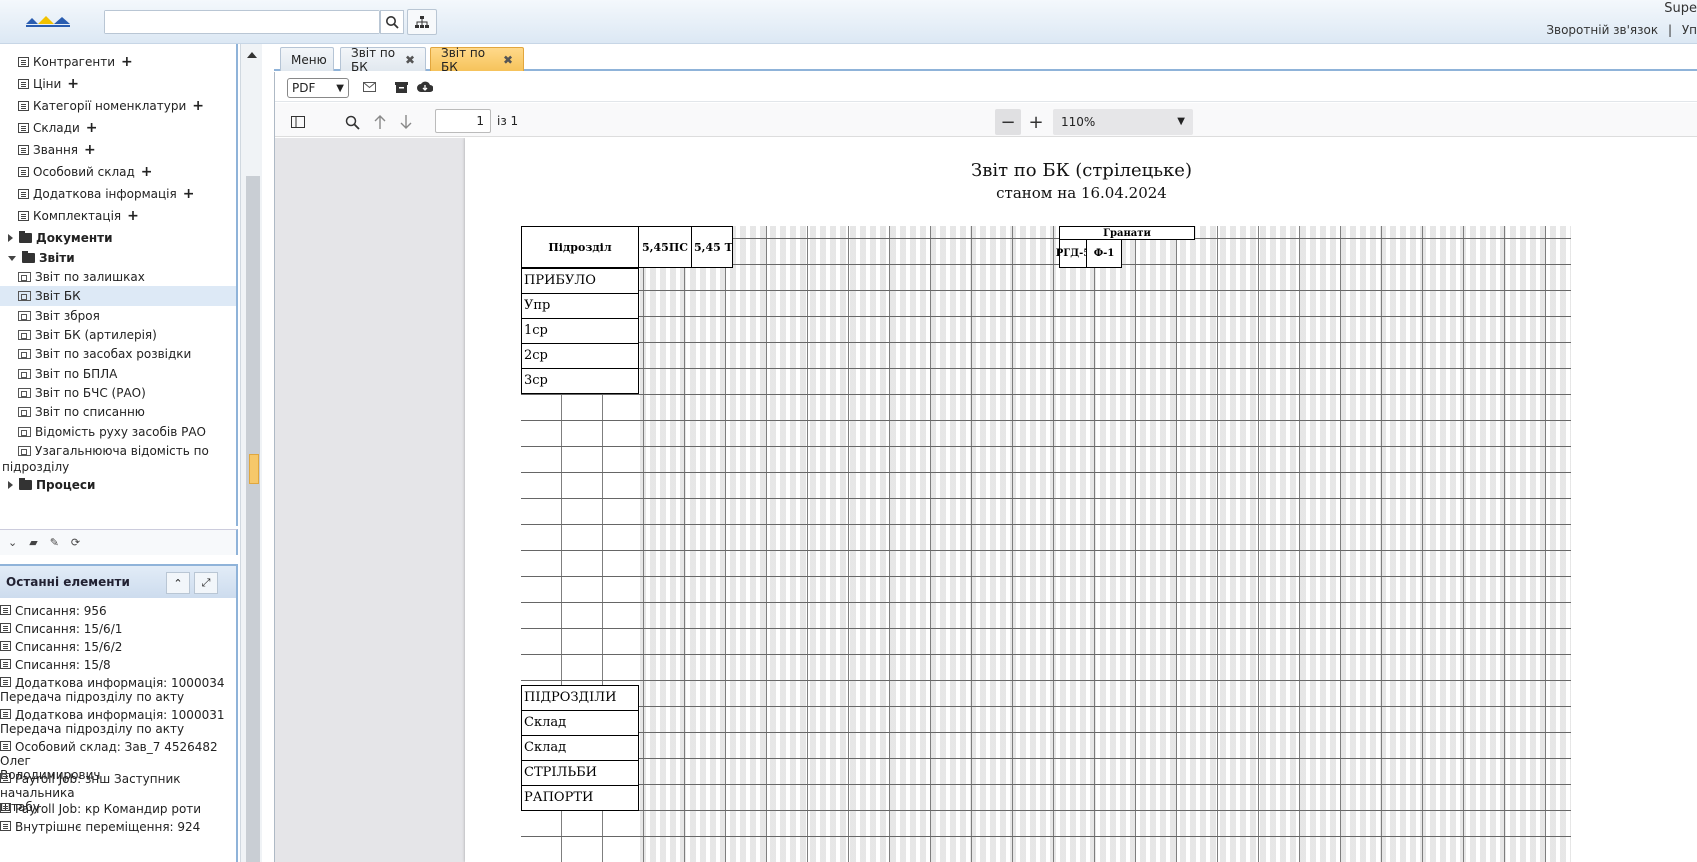  I want to click on report-icon, so click(24, 374).